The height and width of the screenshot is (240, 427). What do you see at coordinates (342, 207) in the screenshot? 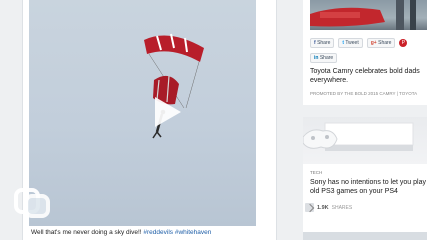
I see `share-count-label: SHARES` at bounding box center [342, 207].